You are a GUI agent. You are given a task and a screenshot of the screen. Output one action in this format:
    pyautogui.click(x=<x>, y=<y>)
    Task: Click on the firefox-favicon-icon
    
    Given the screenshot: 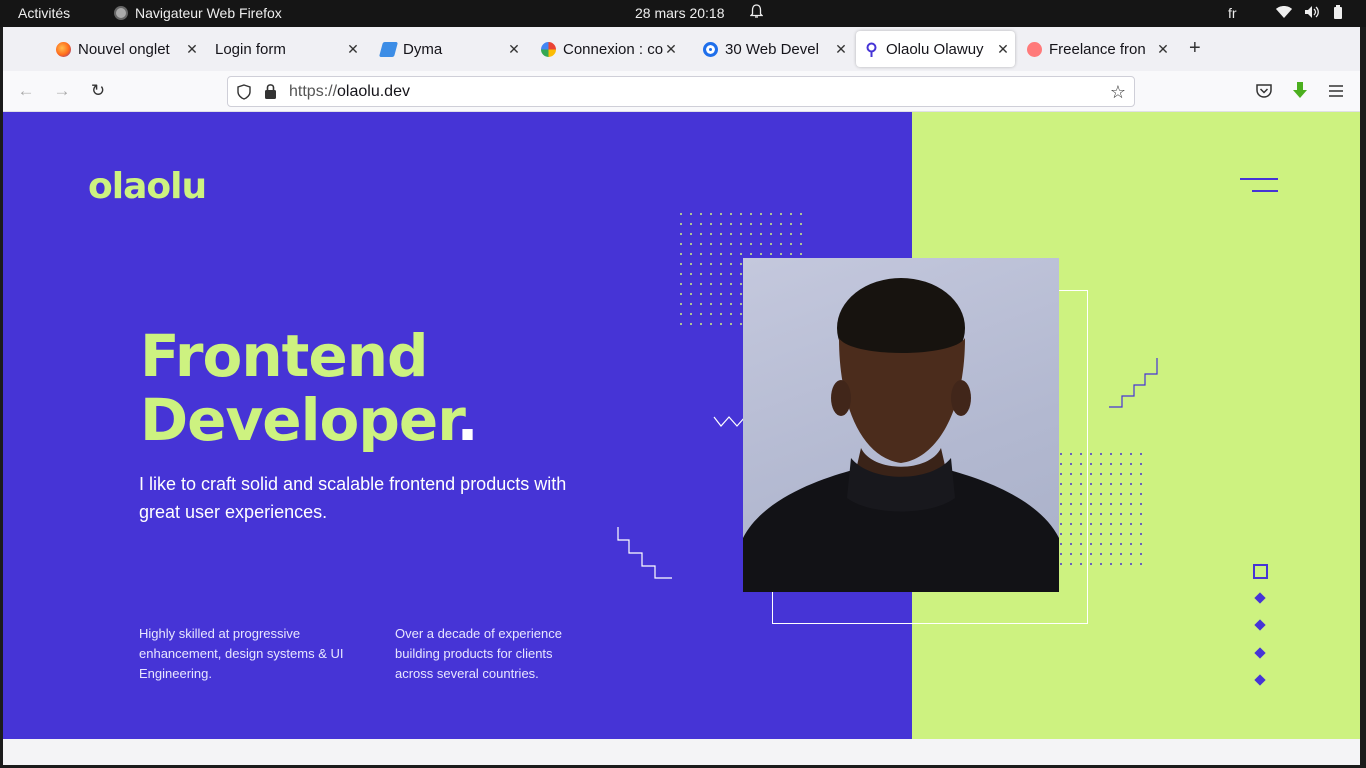 What is the action you would take?
    pyautogui.click(x=63, y=49)
    